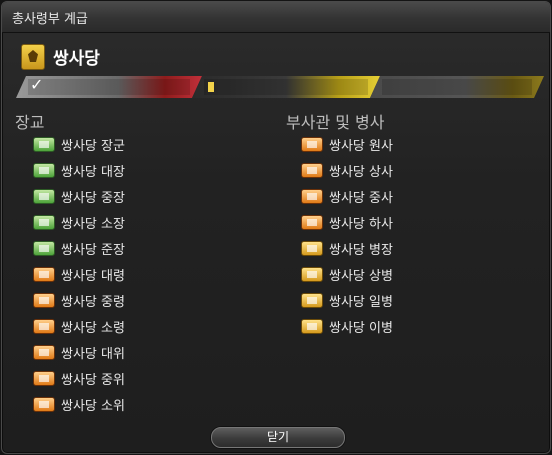 The width and height of the screenshot is (552, 455). I want to click on list-item: 쌍사당 소위, so click(113, 404).